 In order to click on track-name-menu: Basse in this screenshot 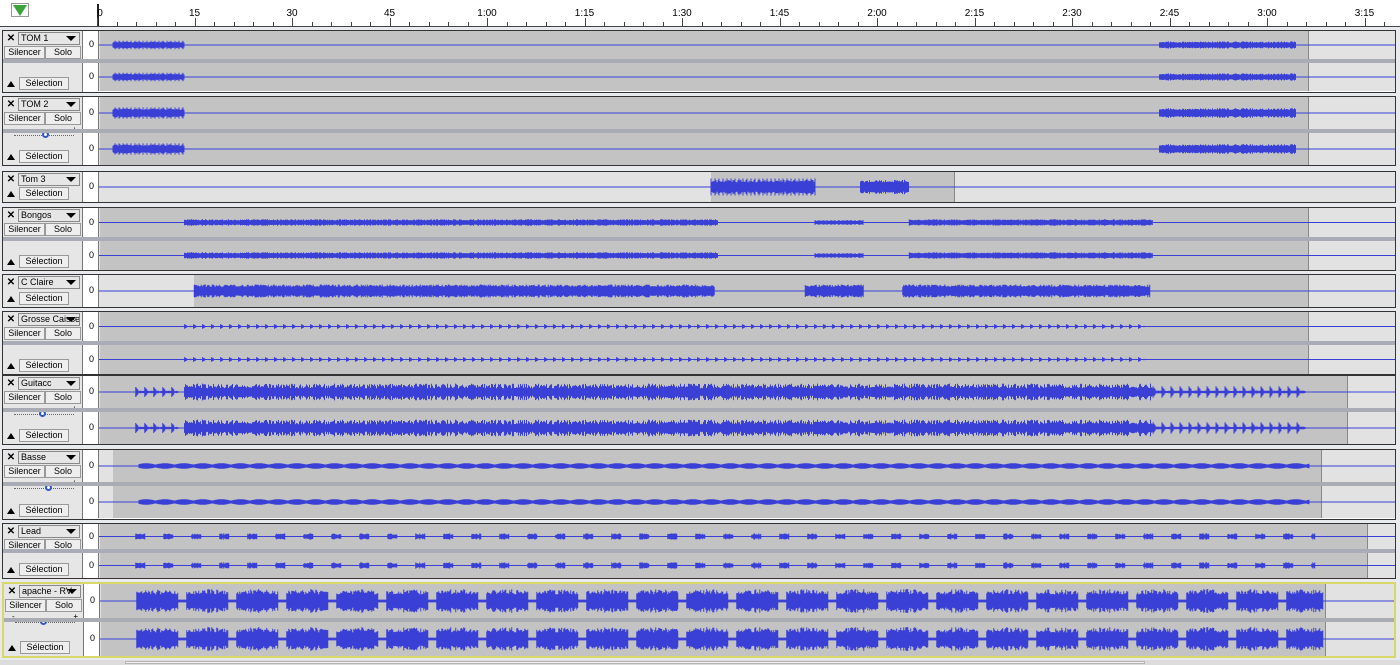, I will do `click(49, 457)`.